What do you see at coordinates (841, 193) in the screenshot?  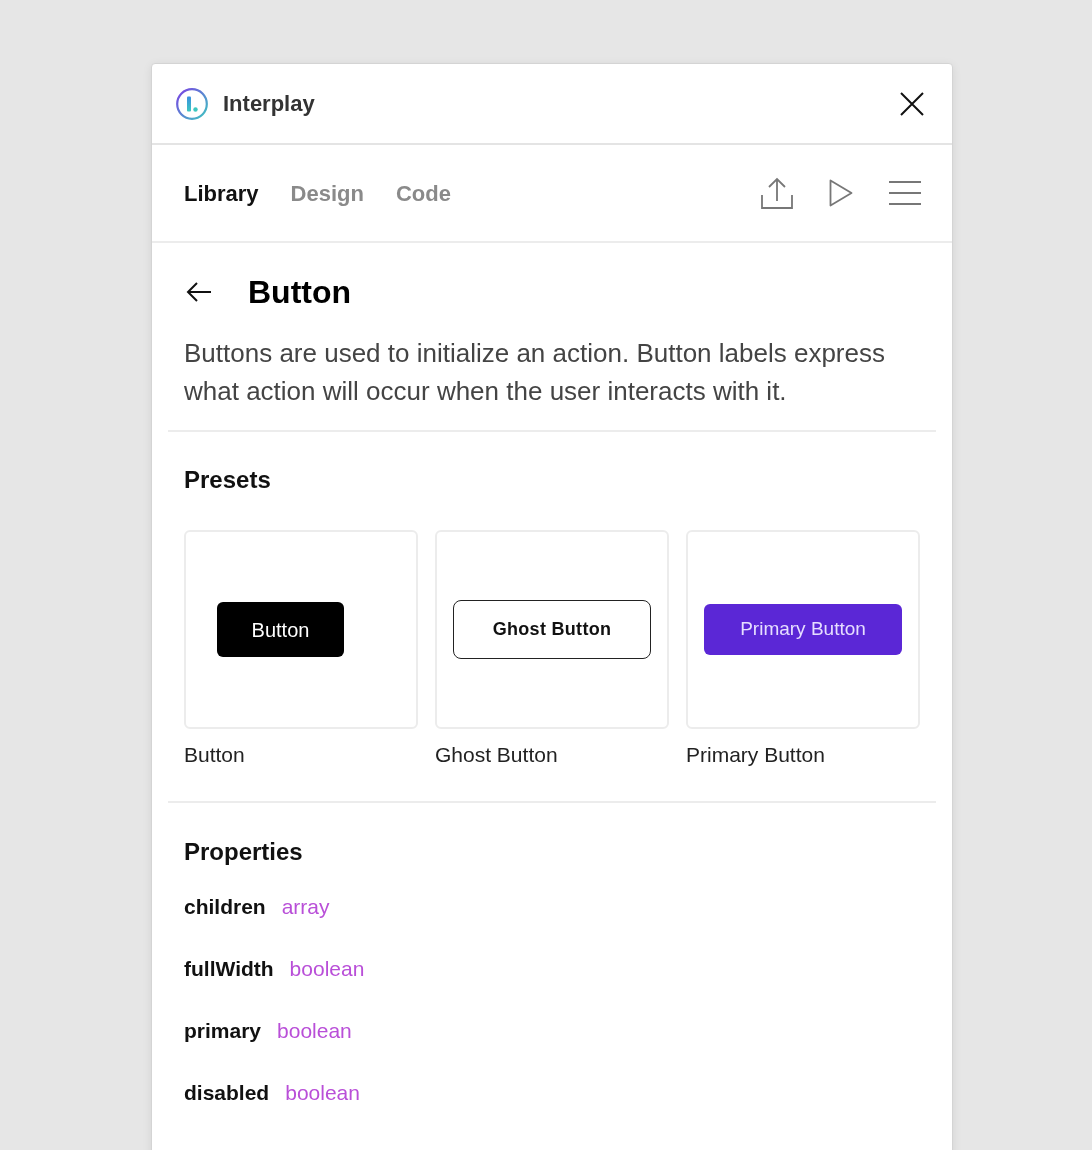 I see `play-icon` at bounding box center [841, 193].